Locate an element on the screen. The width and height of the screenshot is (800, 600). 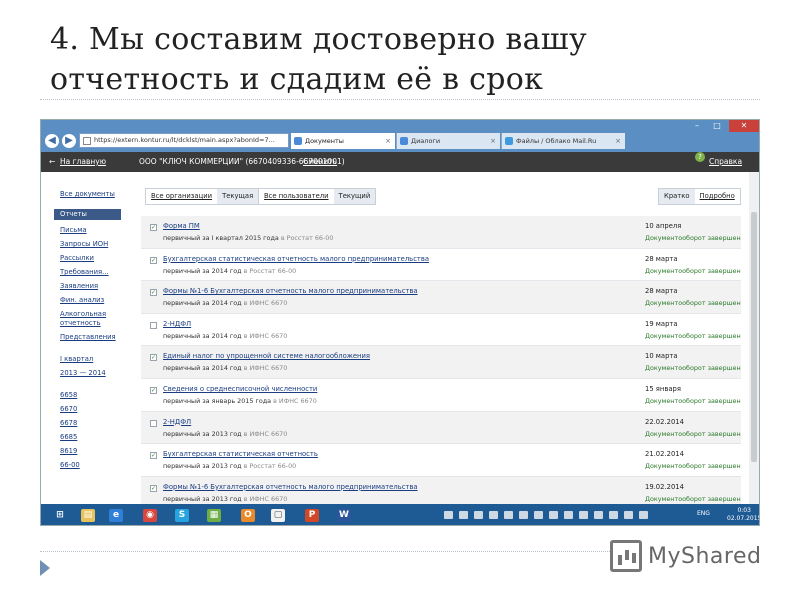
period-quarter: I квартал is located at coordinates (76, 359).